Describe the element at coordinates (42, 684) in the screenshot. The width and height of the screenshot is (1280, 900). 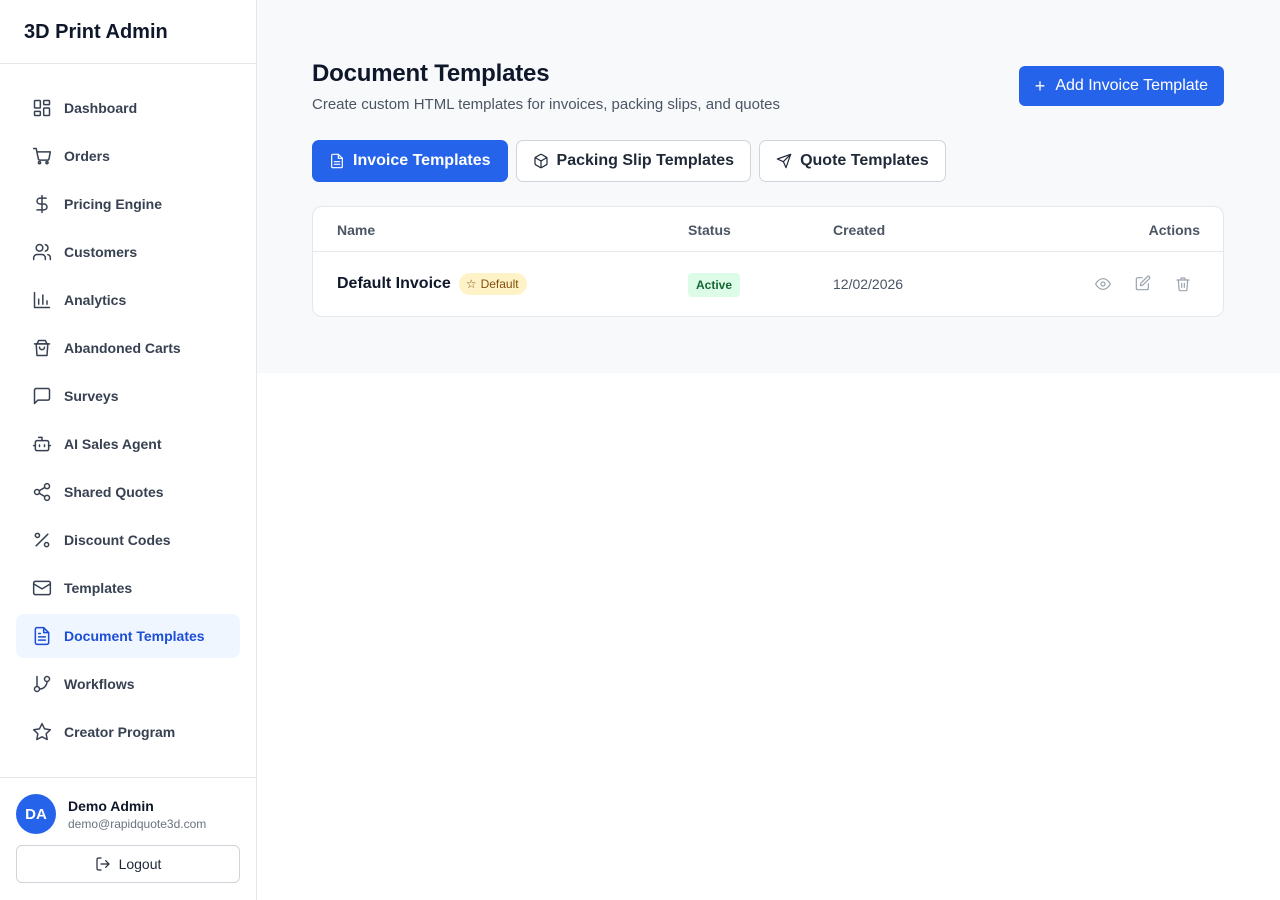
I see `git-branch-icon` at that location.